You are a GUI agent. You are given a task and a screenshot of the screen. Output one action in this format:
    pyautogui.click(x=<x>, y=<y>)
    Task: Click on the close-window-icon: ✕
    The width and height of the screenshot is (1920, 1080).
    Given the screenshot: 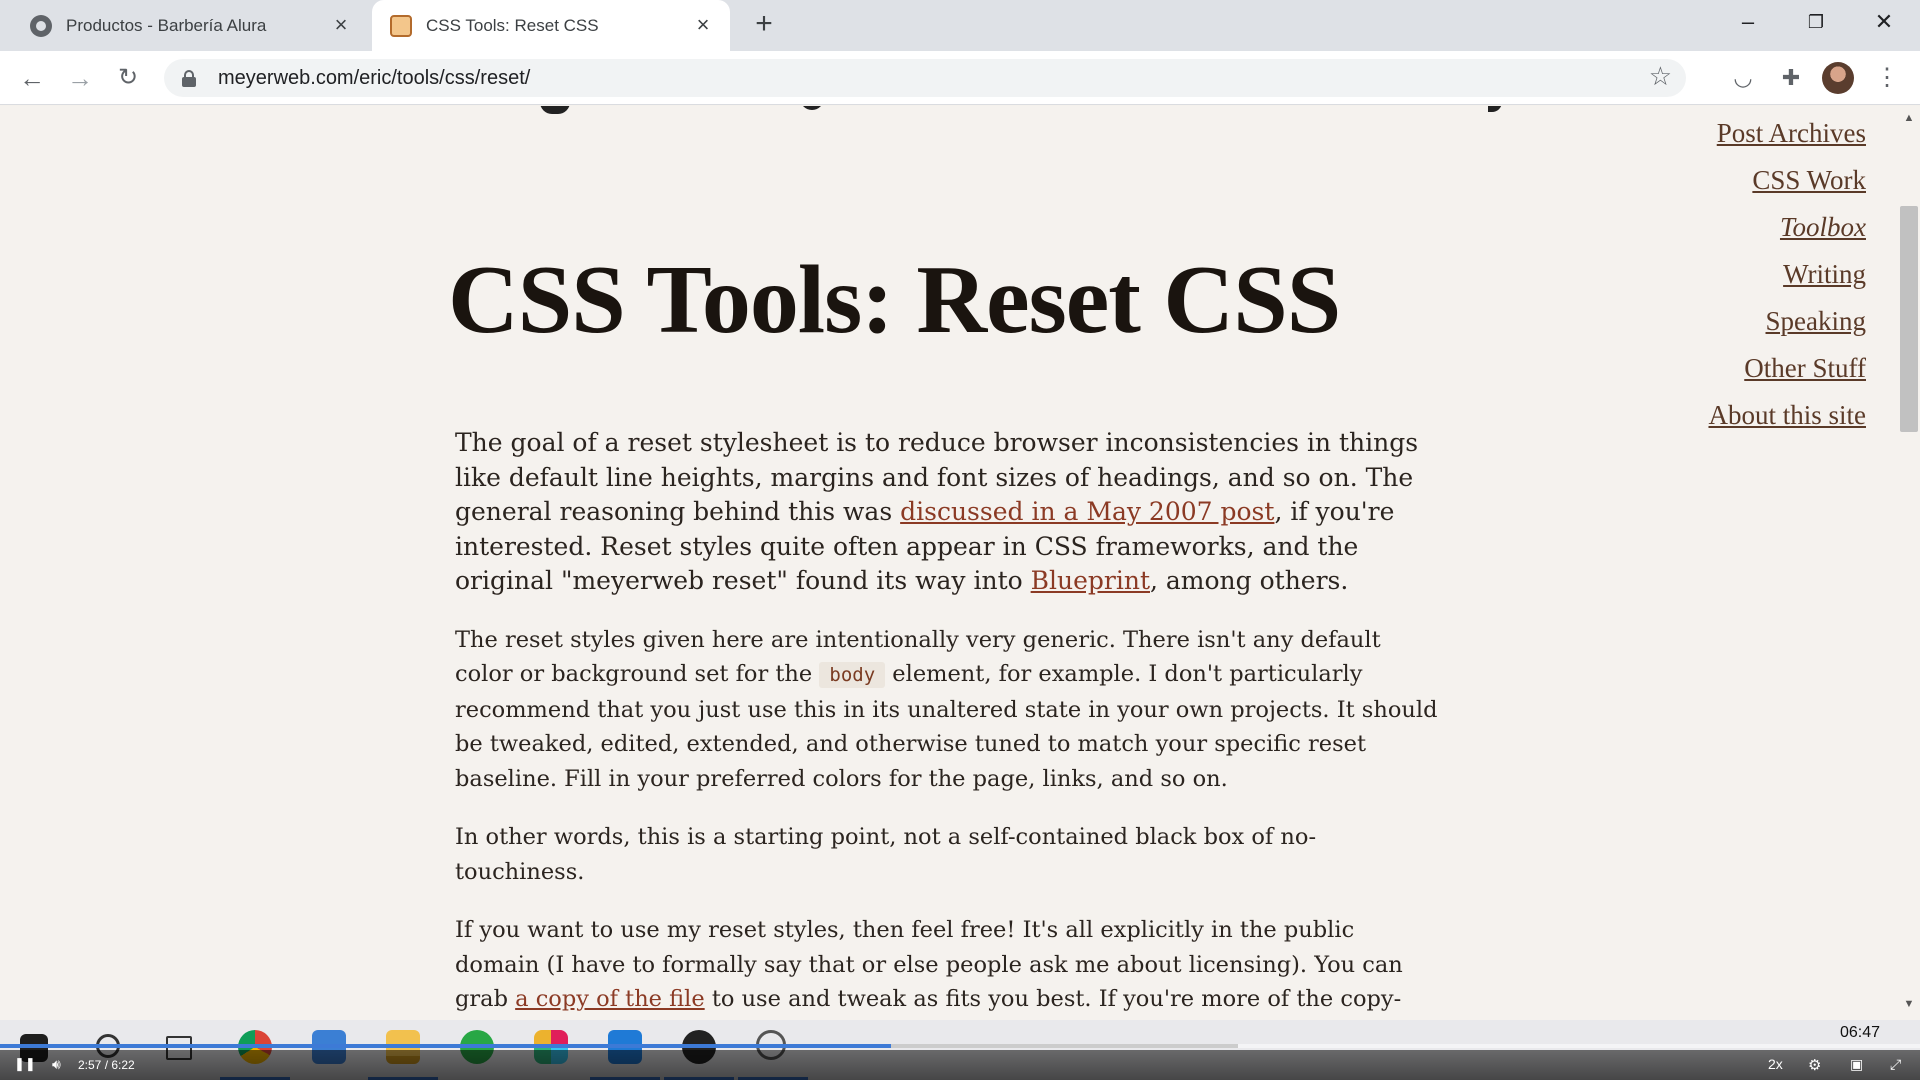 What is the action you would take?
    pyautogui.click(x=1884, y=22)
    